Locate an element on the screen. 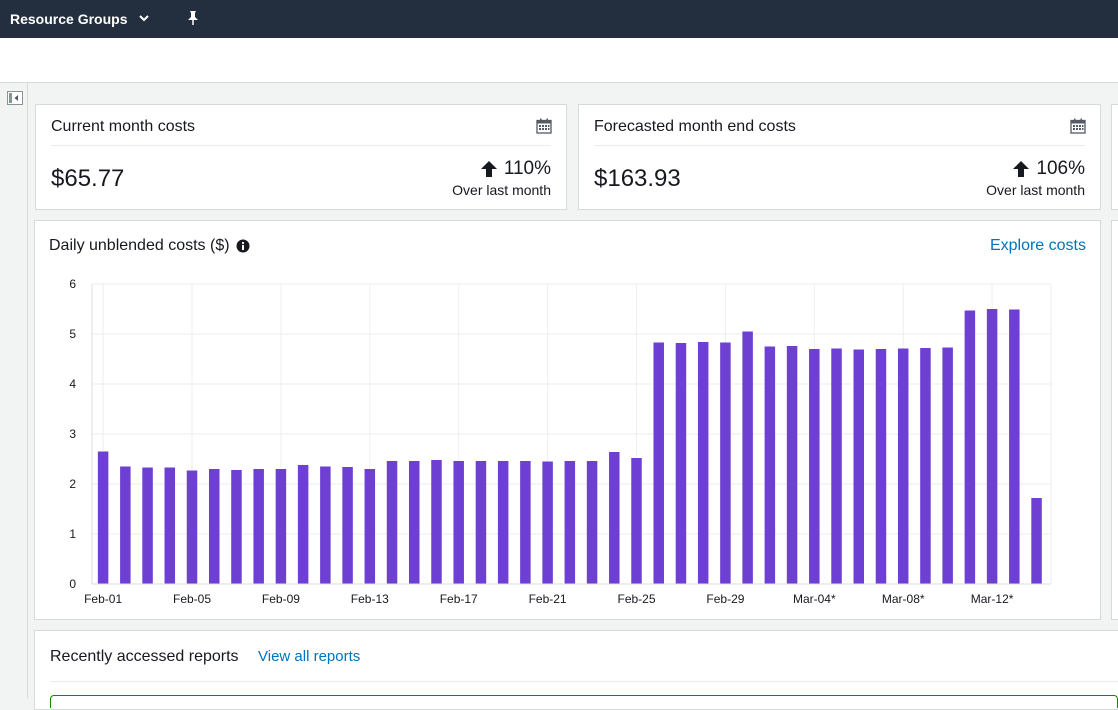 The width and height of the screenshot is (1118, 710). x-tick-label: Feb-09 is located at coordinates (281, 599).